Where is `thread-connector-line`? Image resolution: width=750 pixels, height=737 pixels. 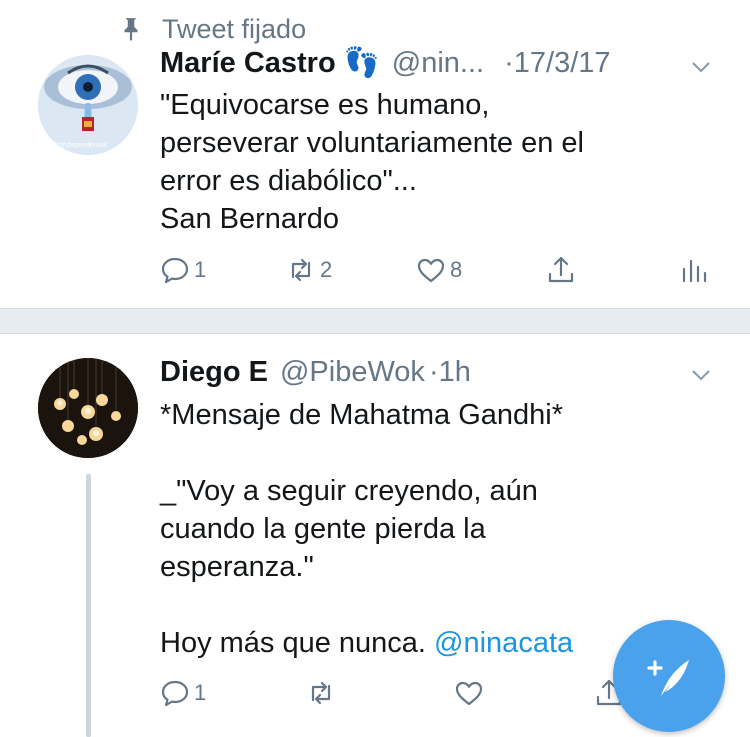 thread-connector-line is located at coordinates (88, 605).